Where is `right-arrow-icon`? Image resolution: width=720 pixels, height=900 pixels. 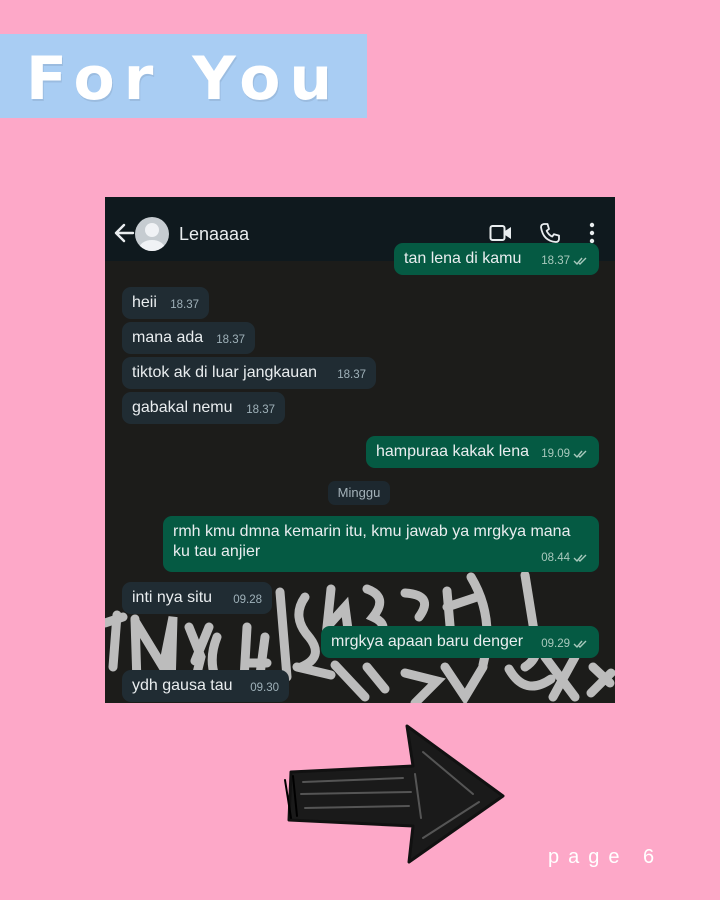 right-arrow-icon is located at coordinates (394, 794).